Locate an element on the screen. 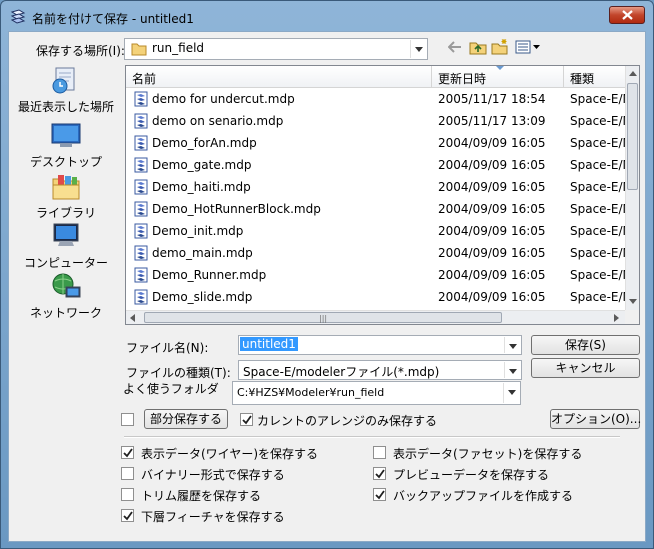 The width and height of the screenshot is (654, 549). place-computer: コンピューター is located at coordinates (66, 248).